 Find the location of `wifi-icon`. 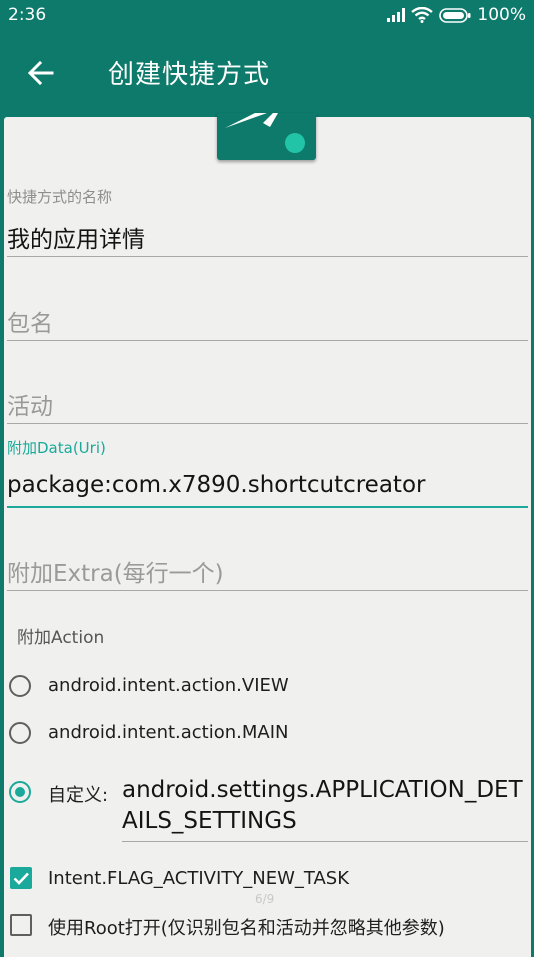

wifi-icon is located at coordinates (422, 15).